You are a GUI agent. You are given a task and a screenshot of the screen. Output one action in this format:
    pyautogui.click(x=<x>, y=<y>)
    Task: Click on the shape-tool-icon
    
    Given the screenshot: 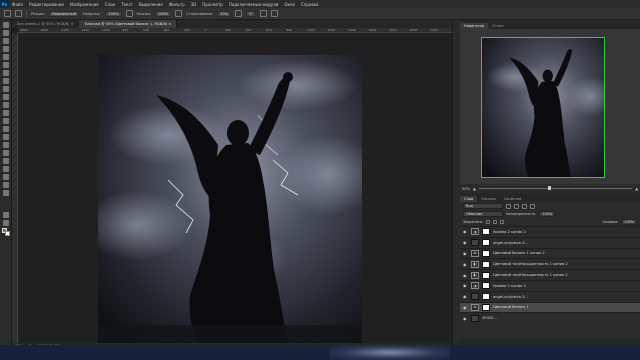 What is the action you would take?
    pyautogui.click(x=6, y=169)
    